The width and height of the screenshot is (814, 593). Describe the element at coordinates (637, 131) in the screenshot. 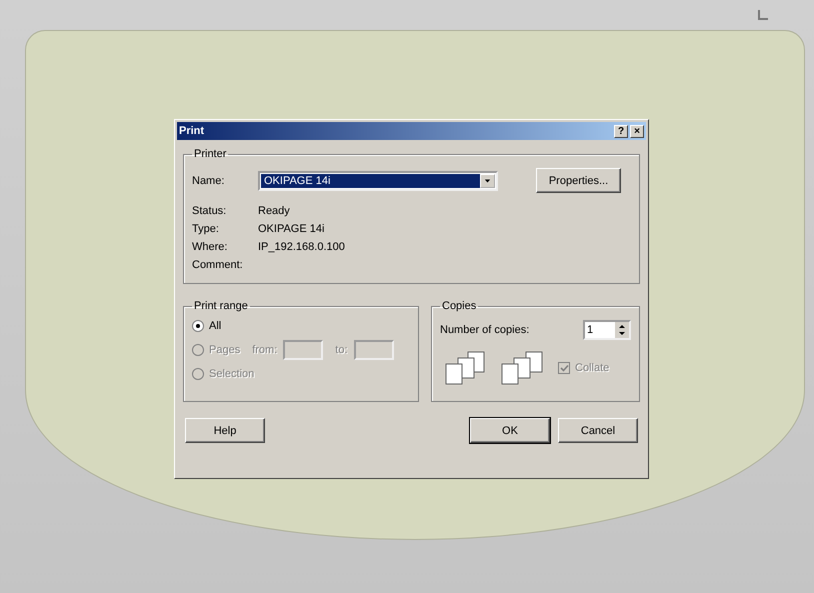

I see `close-button: ×` at that location.